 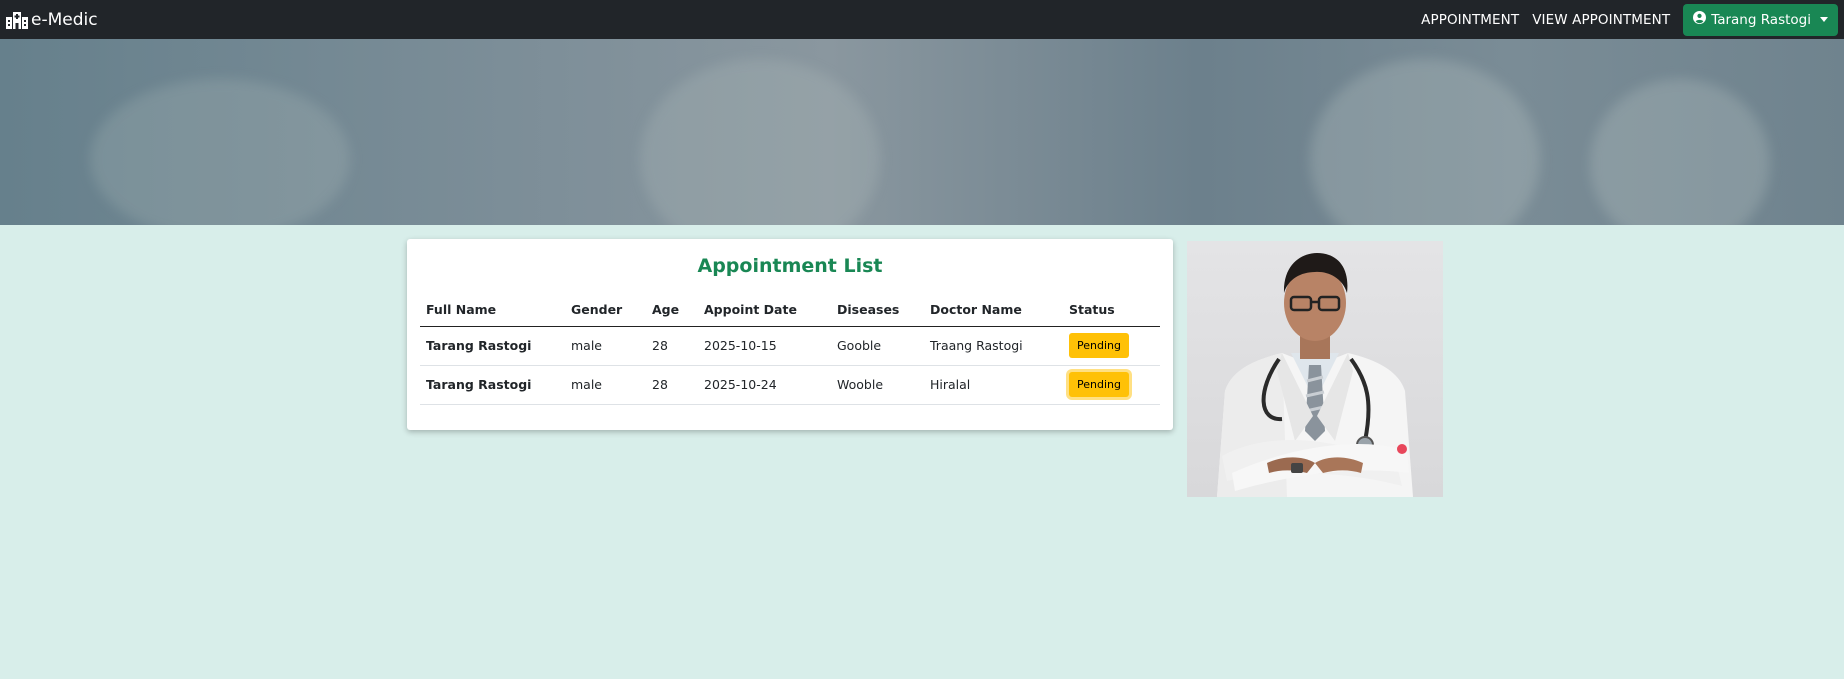 What do you see at coordinates (790, 266) in the screenshot?
I see `card-title: Appointment List` at bounding box center [790, 266].